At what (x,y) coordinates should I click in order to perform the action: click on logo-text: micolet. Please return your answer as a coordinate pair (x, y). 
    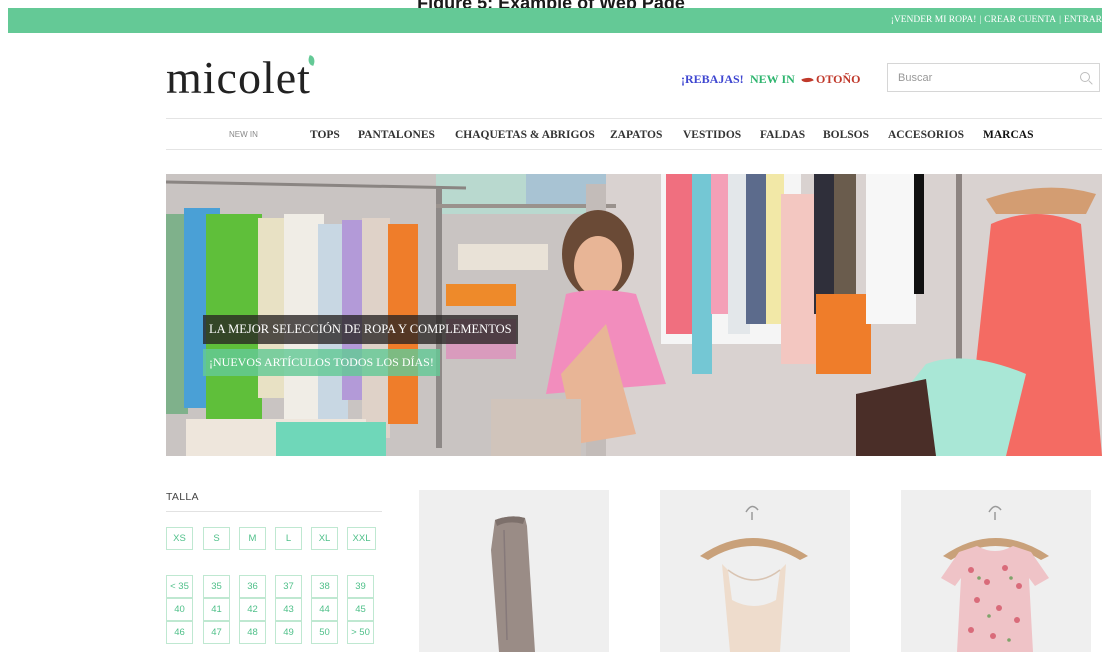
    Looking at the image, I should click on (238, 77).